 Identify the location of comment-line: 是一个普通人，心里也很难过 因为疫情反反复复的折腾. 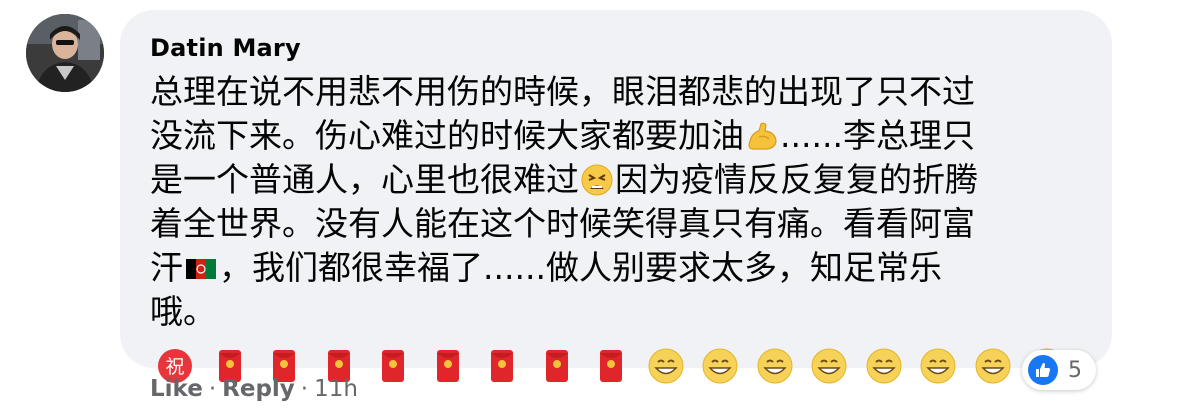
(620, 180).